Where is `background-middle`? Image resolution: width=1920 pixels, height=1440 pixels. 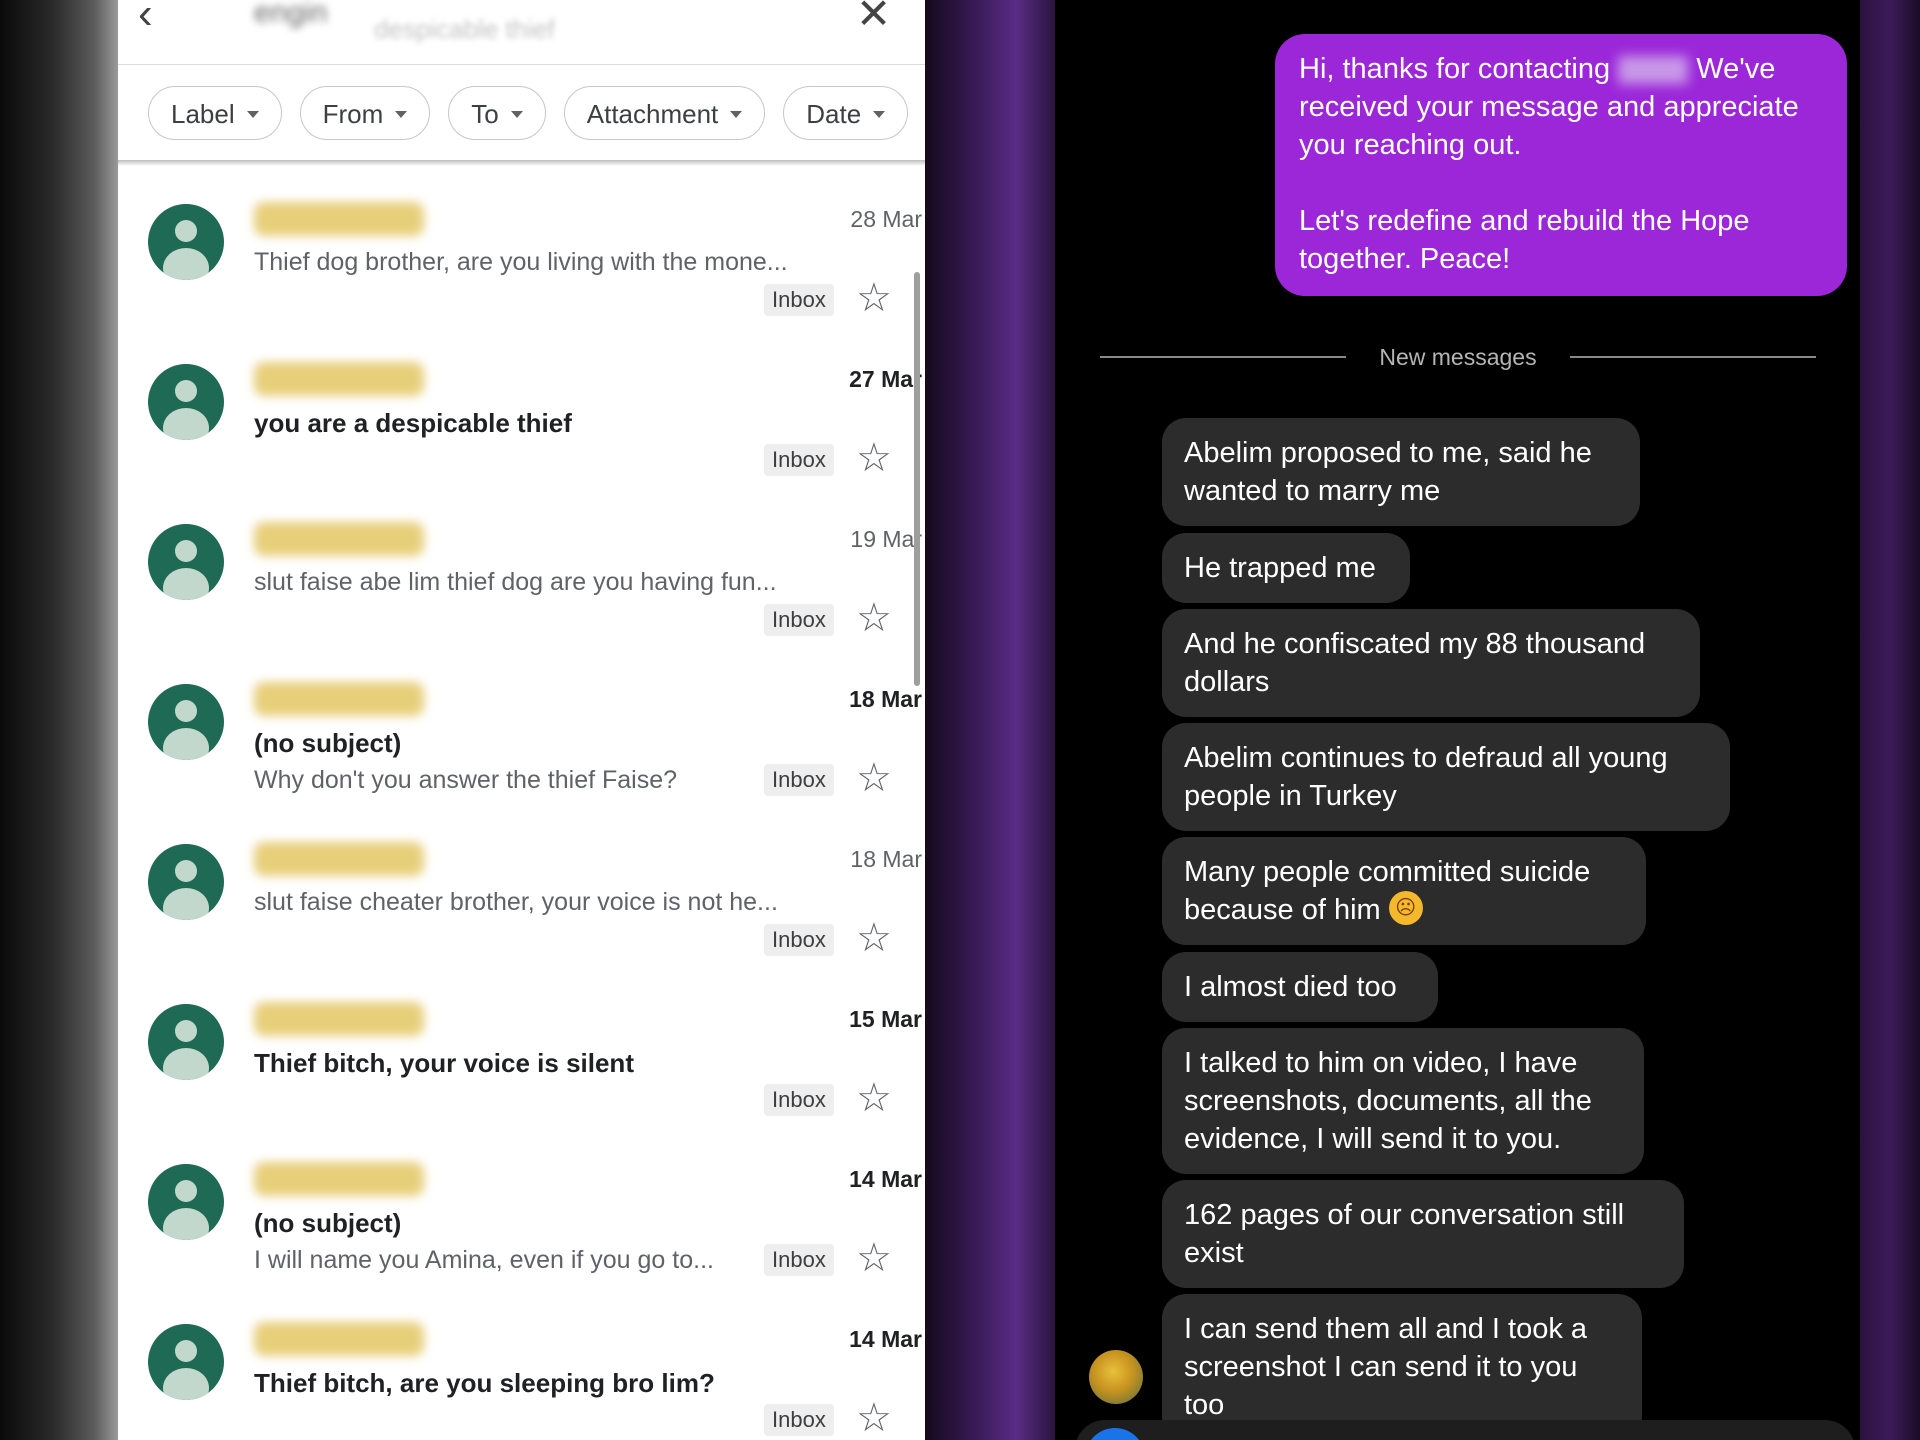
background-middle is located at coordinates (990, 720).